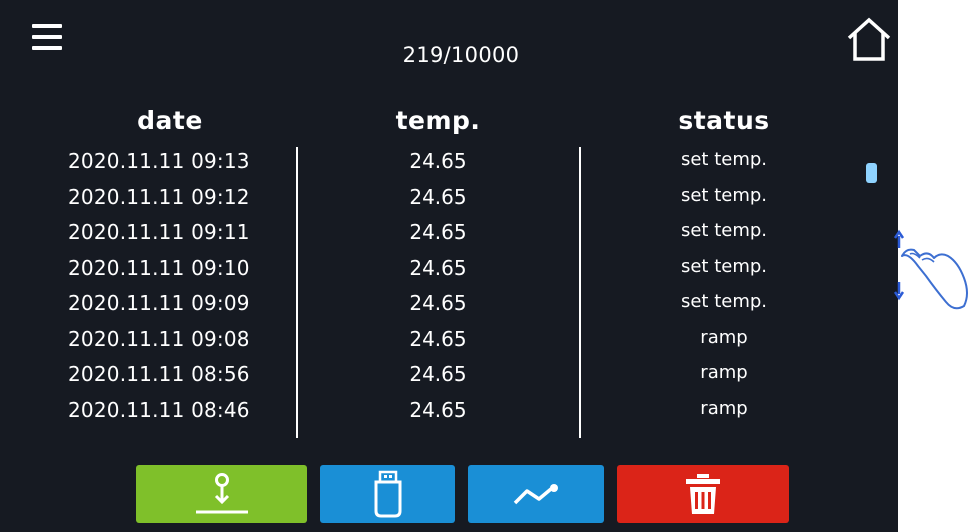  Describe the element at coordinates (159, 196) in the screenshot. I see `cell-date: 2020.11.11 09:12` at that location.